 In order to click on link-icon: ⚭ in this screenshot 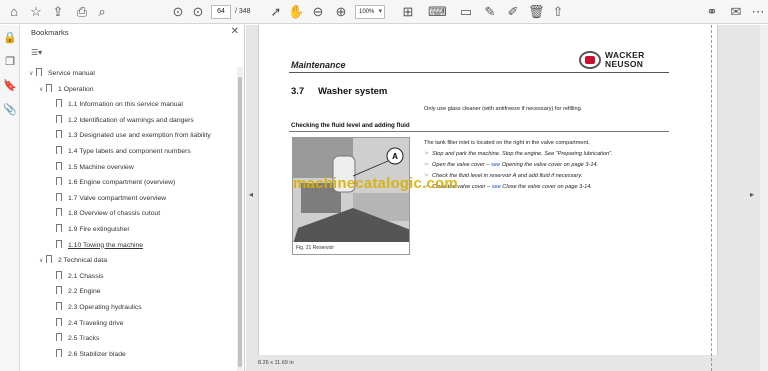, I will do `click(712, 12)`.